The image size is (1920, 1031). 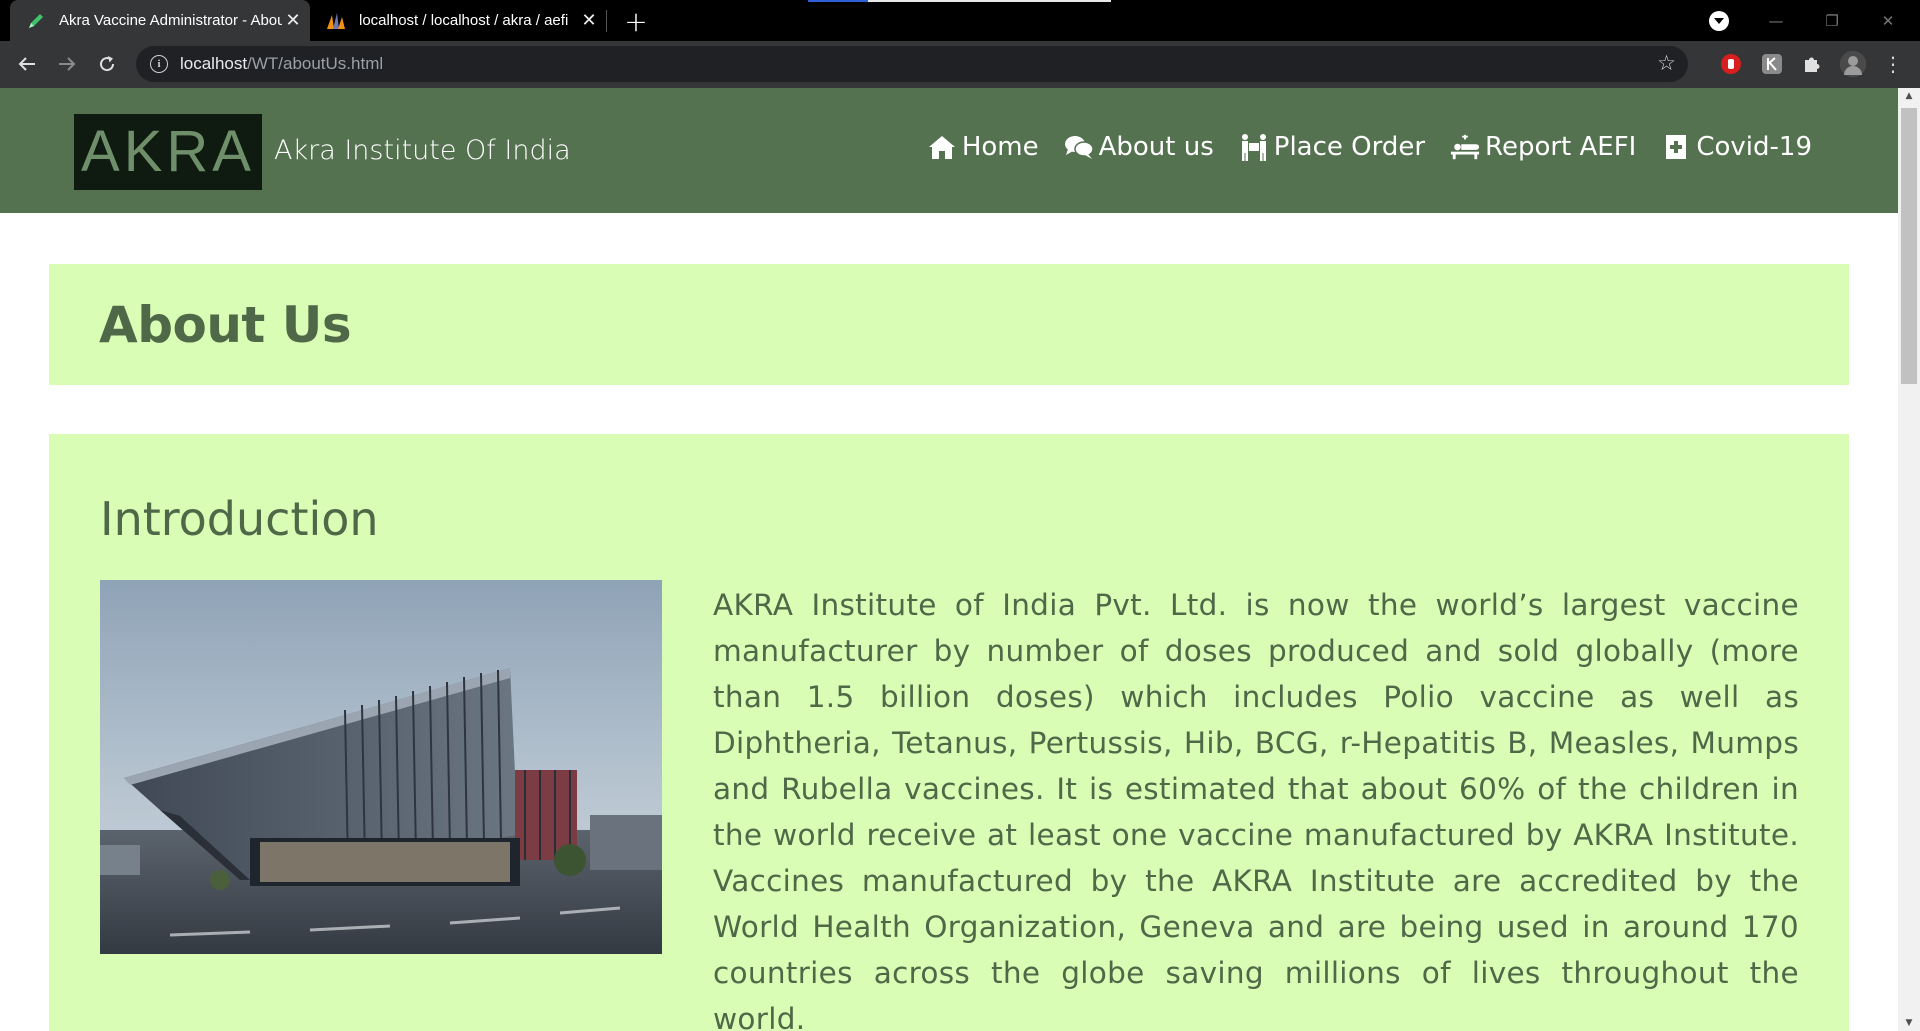 What do you see at coordinates (36, 21) in the screenshot?
I see `pencil-icon` at bounding box center [36, 21].